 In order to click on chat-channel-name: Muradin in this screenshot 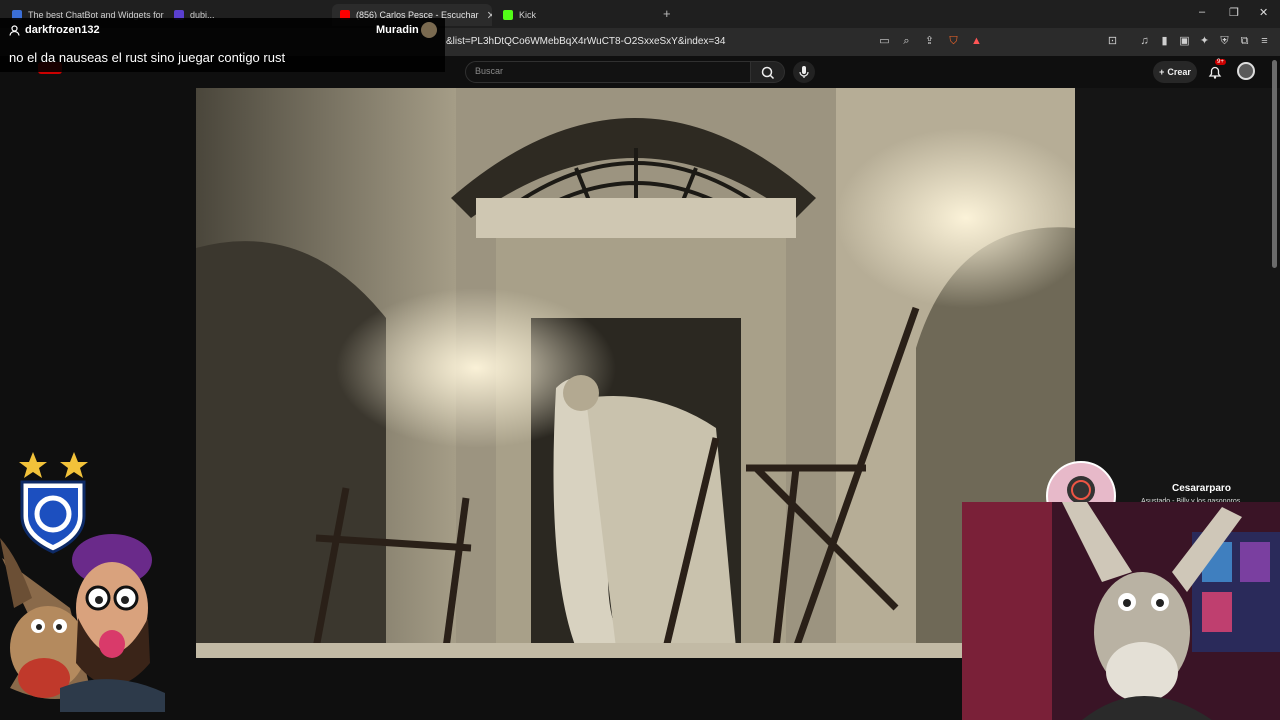, I will do `click(397, 30)`.